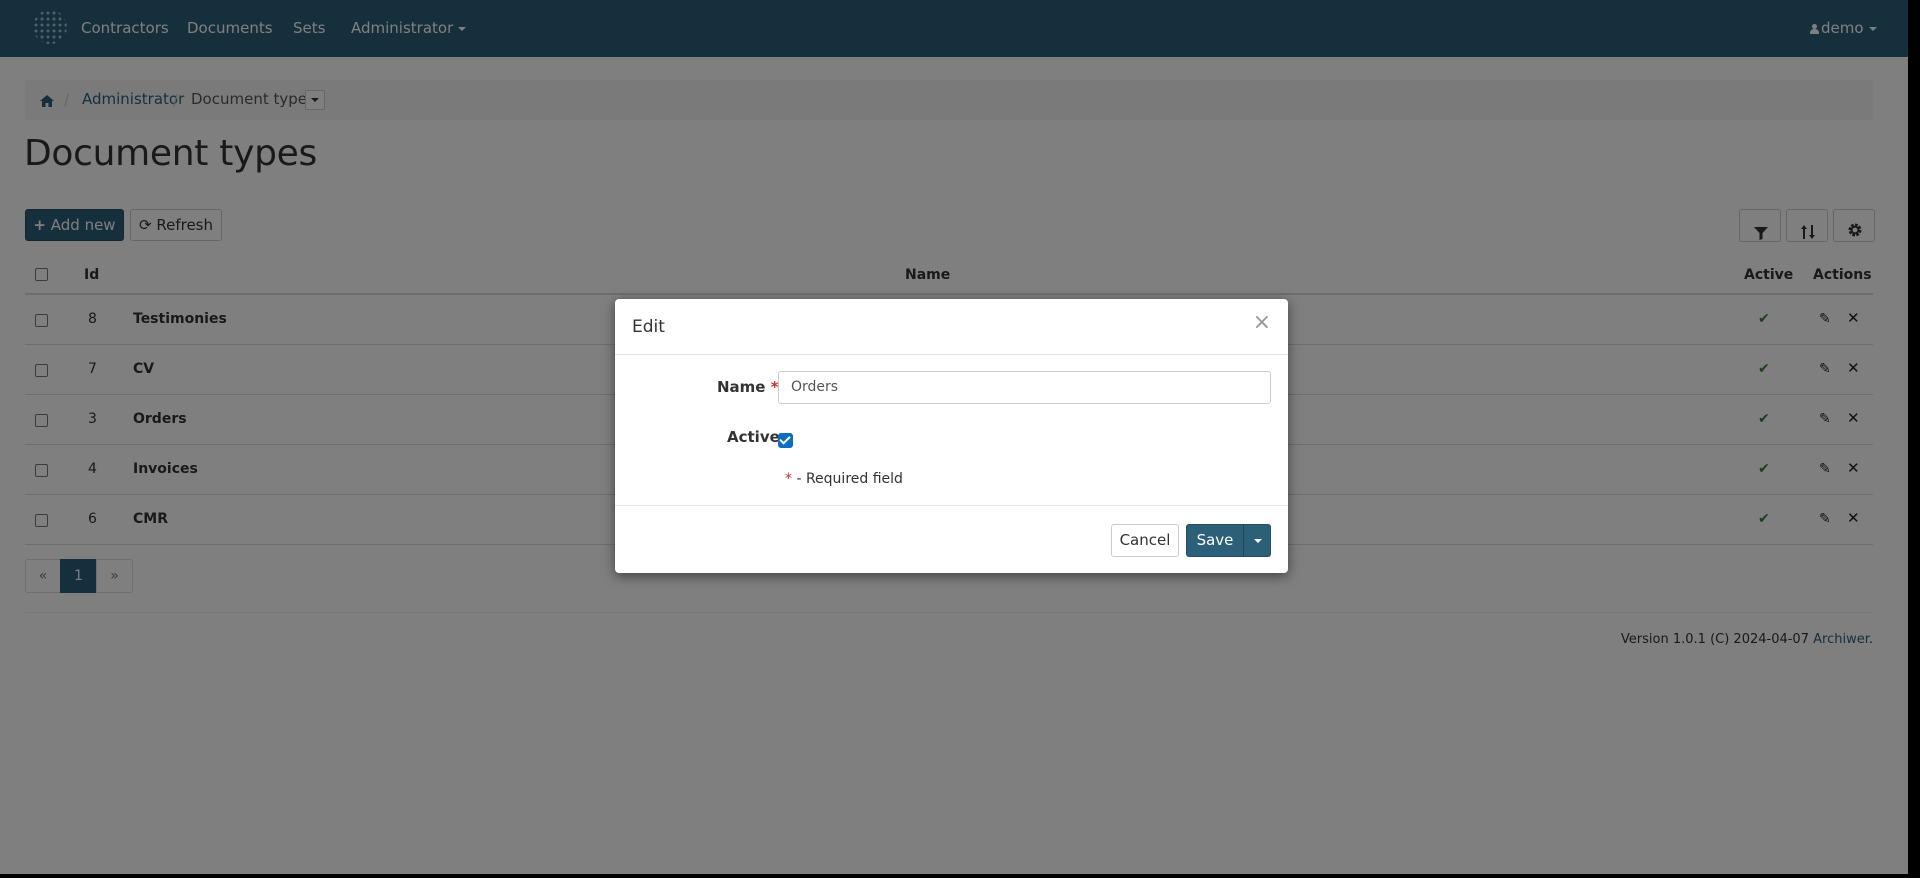 The height and width of the screenshot is (878, 1920). I want to click on dialog-header-divider, so click(951, 354).